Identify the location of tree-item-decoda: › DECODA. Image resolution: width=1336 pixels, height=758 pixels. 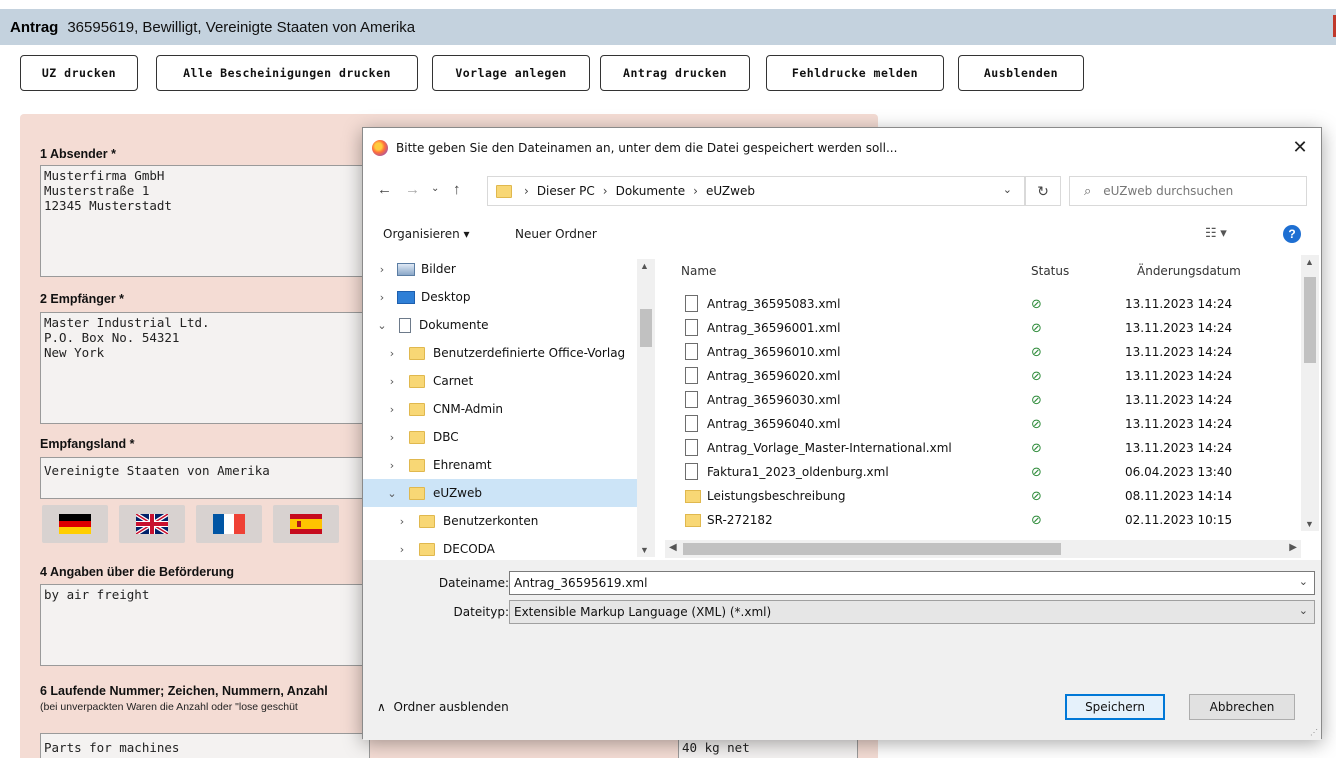
(500, 547).